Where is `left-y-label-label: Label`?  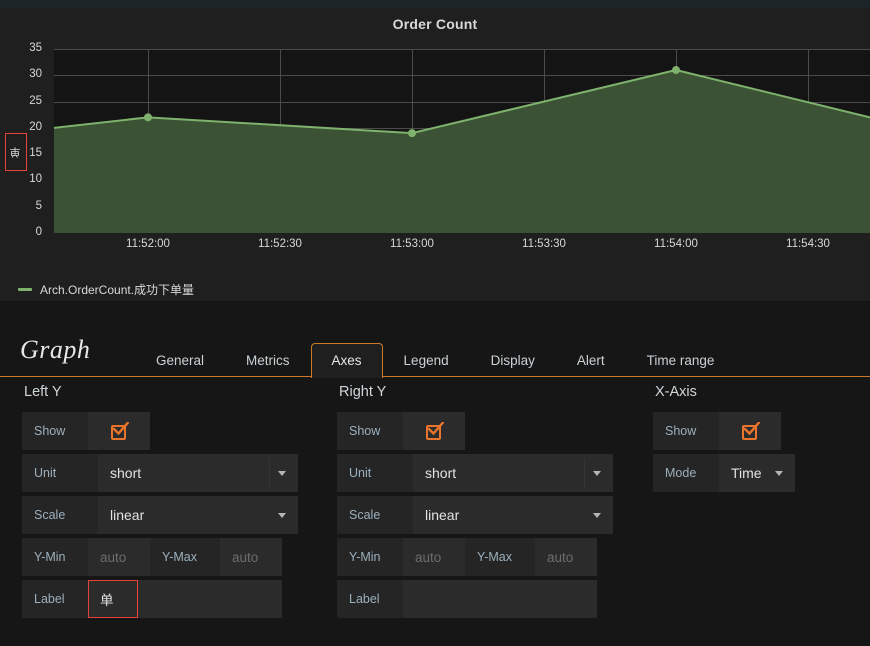
left-y-label-label: Label is located at coordinates (55, 599).